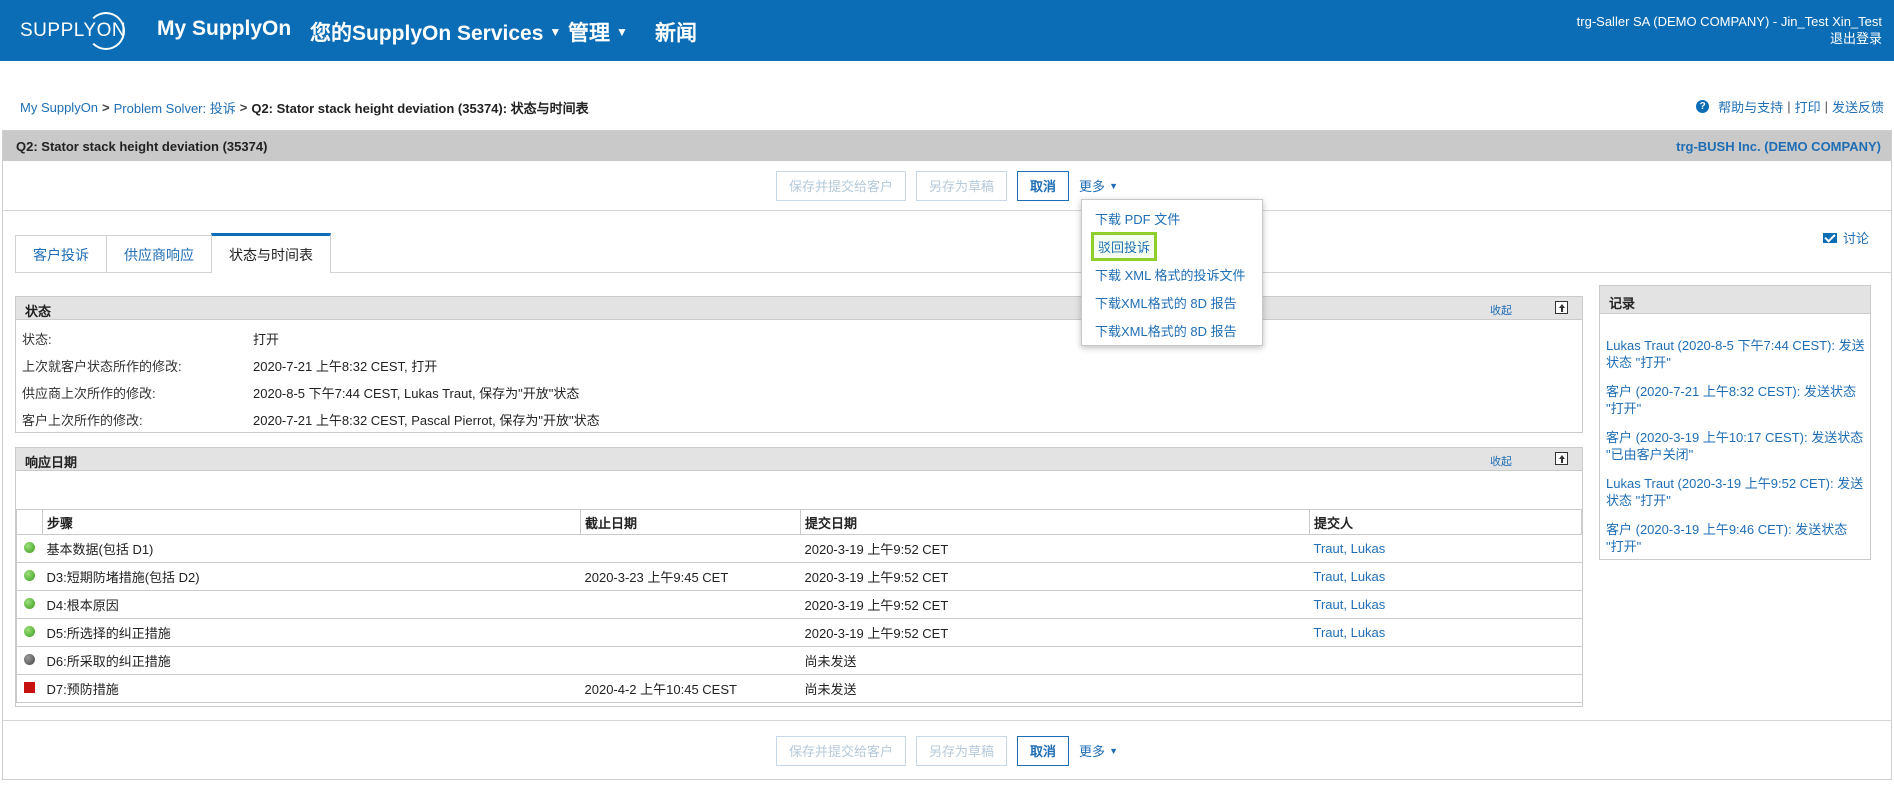 Image resolution: width=1894 pixels, height=785 pixels. What do you see at coordinates (1750, 106) in the screenshot?
I see `help-support-link: 帮助与支持` at bounding box center [1750, 106].